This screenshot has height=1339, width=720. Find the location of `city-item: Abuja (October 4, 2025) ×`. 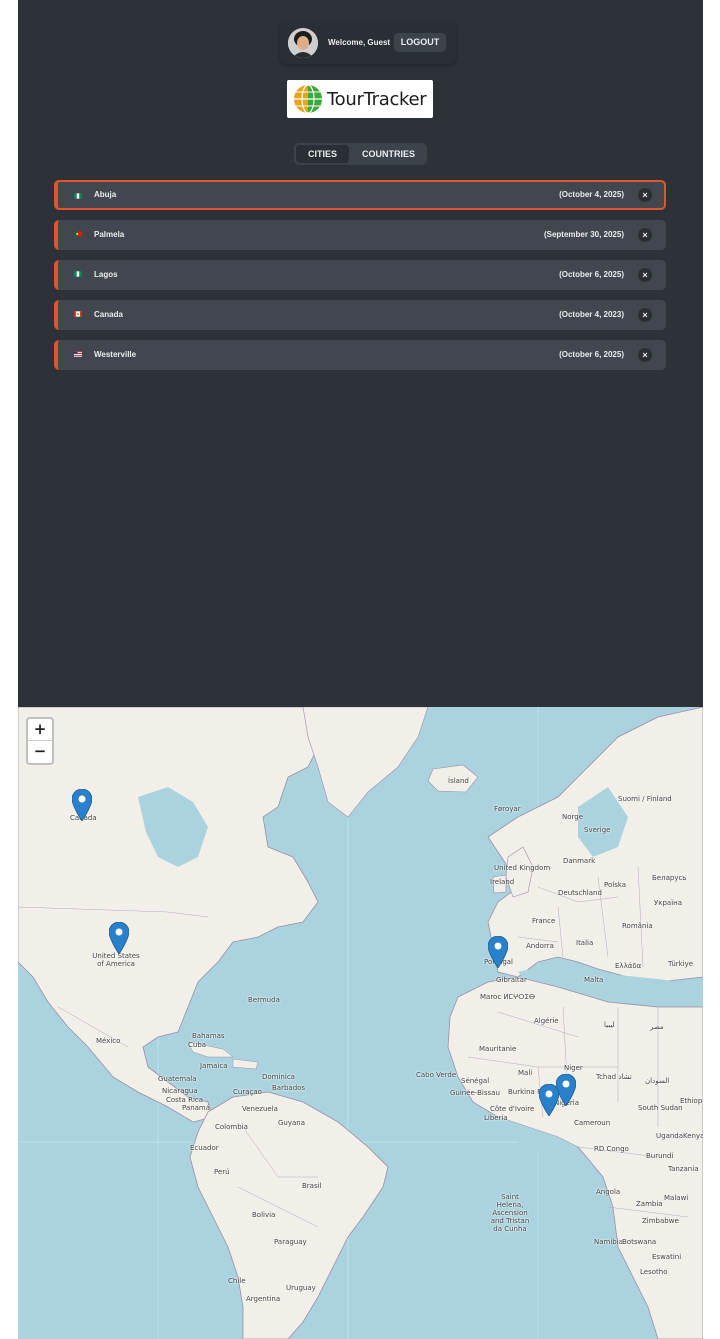

city-item: Abuja (October 4, 2025) × is located at coordinates (360, 195).